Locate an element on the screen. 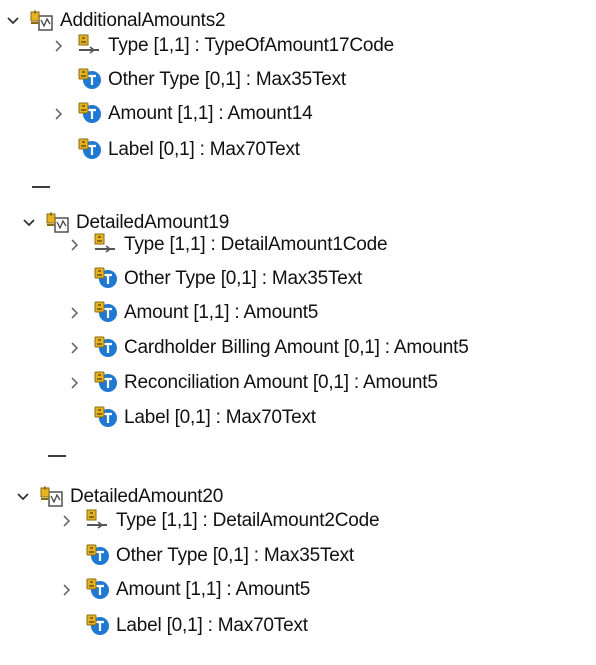 Image resolution: width=596 pixels, height=665 pixels. tree-child-label: Amount [1,1] : Amount14 is located at coordinates (210, 113).